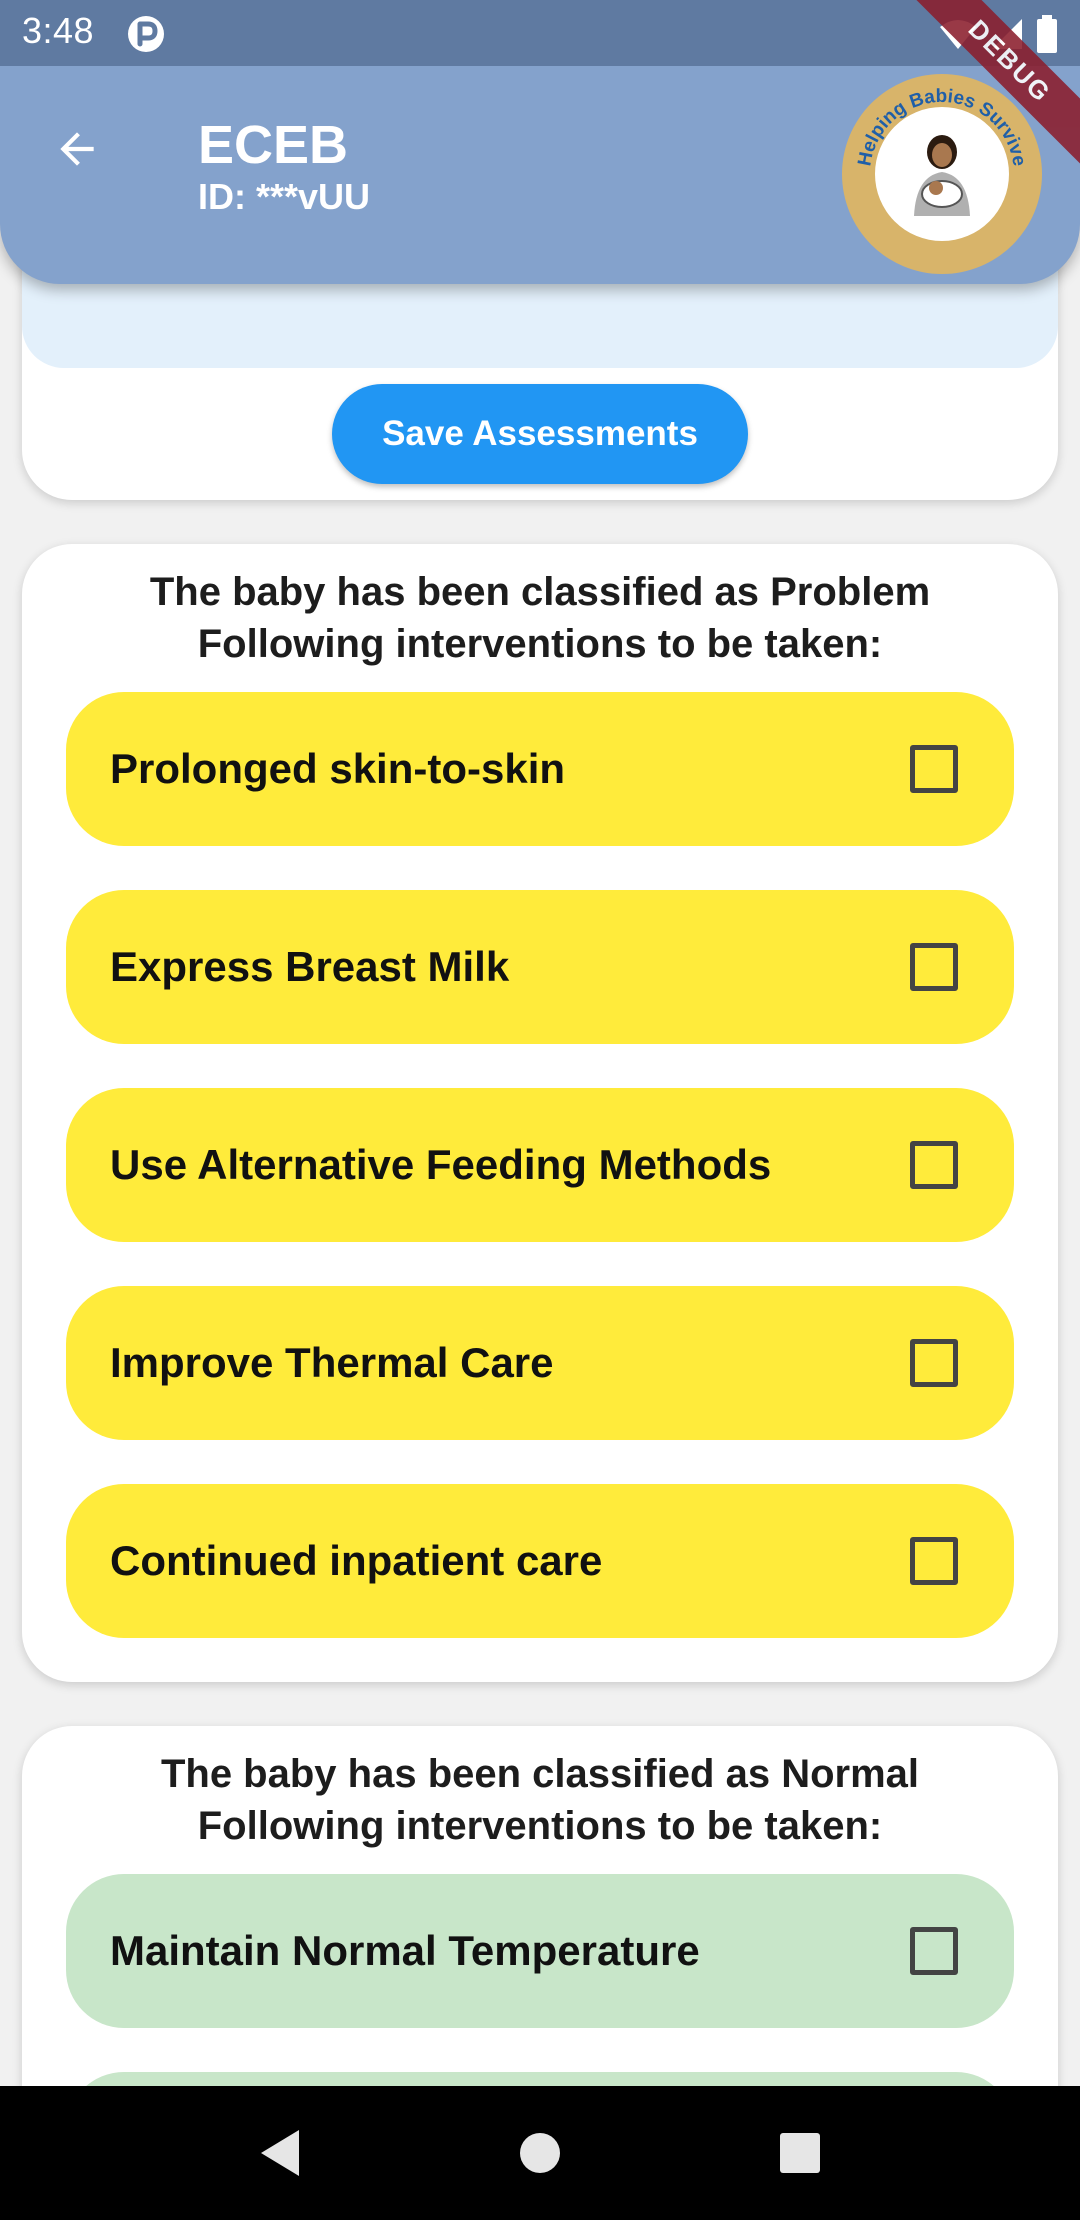 This screenshot has width=1080, height=2220. I want to click on intervention-label: Maintain Normal Temperature, so click(405, 1950).